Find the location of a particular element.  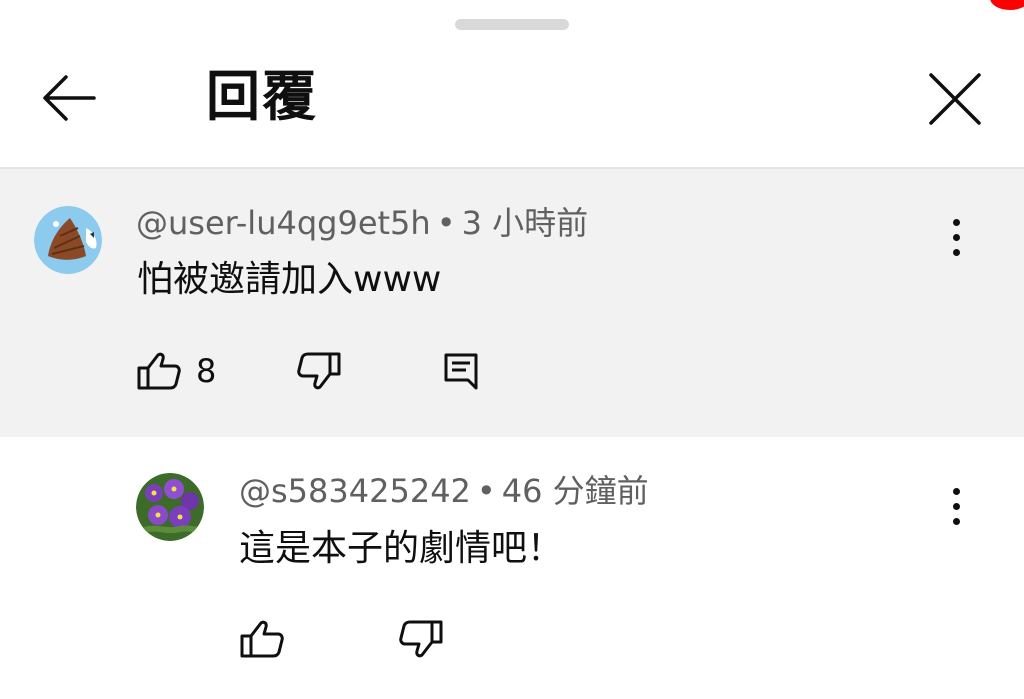

comment-meta: @user-lu4qg9et5h • 3 小時前 is located at coordinates (362, 223).